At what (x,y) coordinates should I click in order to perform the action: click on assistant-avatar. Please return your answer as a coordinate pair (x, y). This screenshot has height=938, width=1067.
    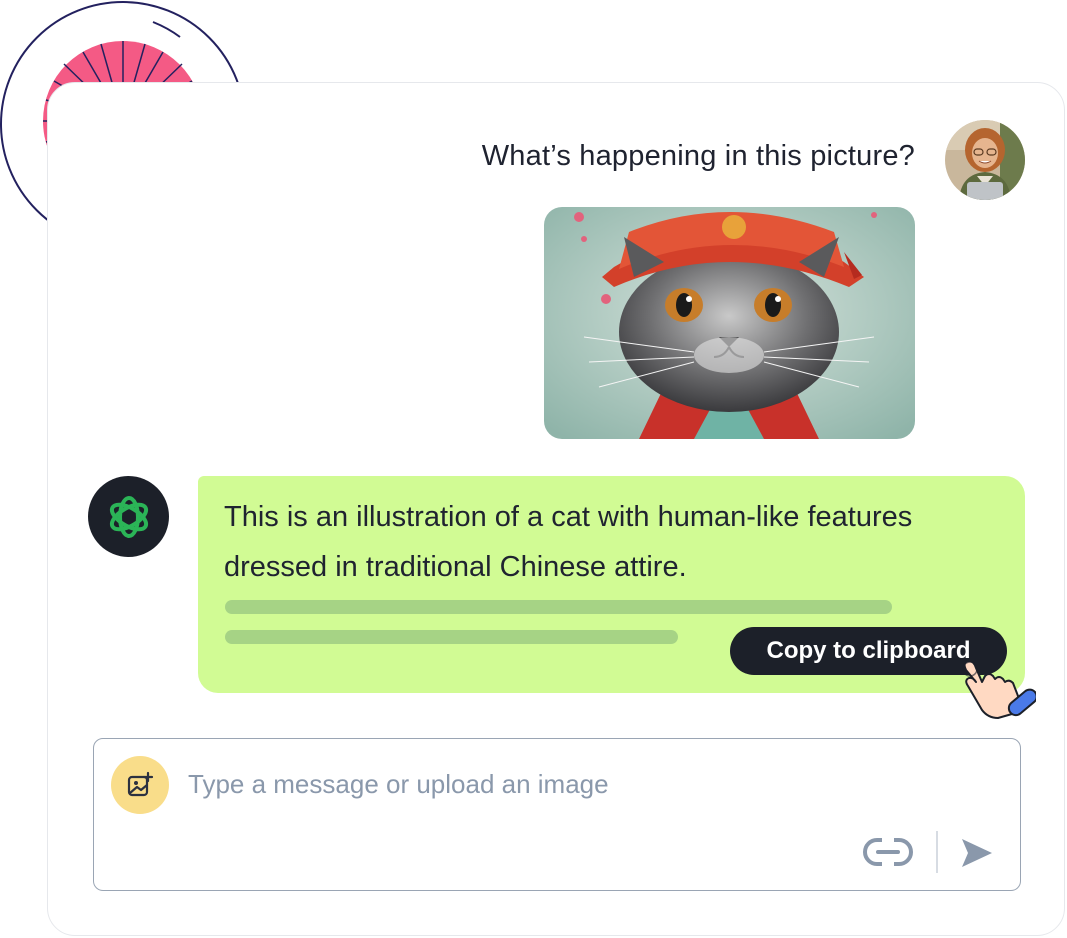
    Looking at the image, I should click on (128, 516).